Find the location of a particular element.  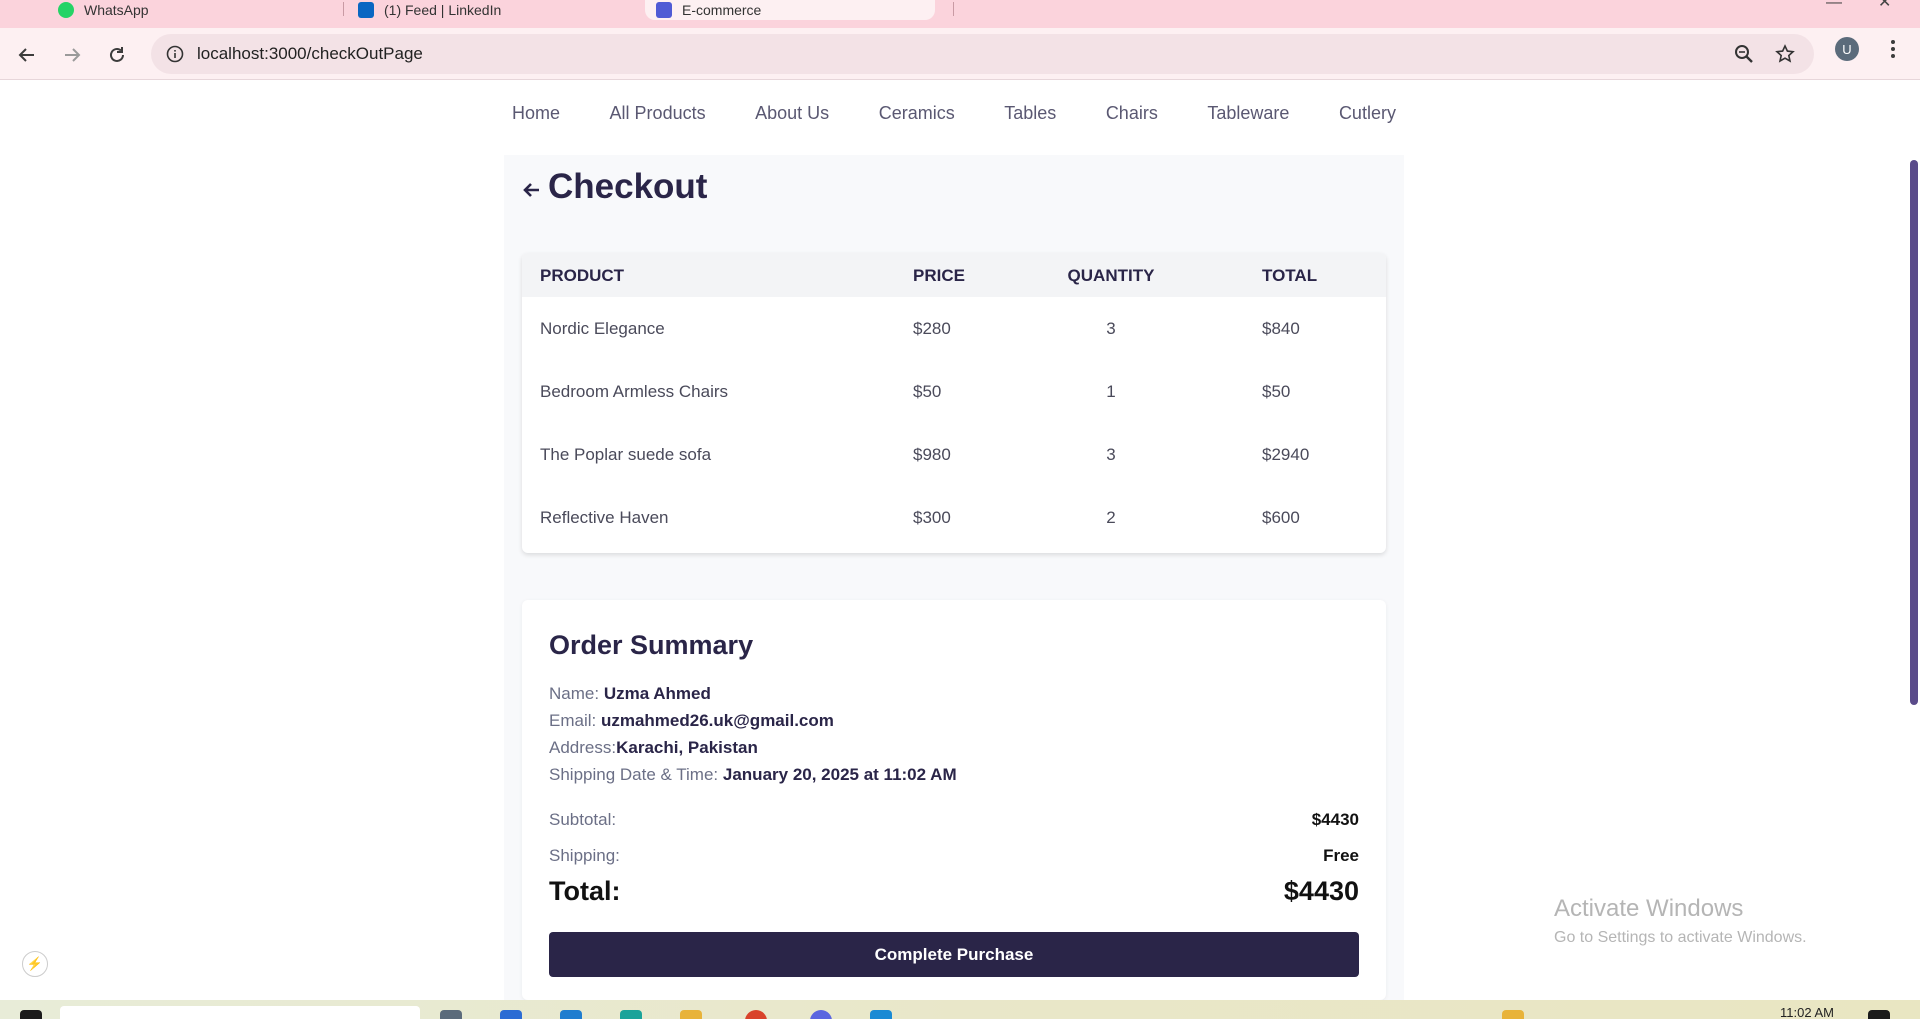

chrome-icon is located at coordinates (756, 1014).